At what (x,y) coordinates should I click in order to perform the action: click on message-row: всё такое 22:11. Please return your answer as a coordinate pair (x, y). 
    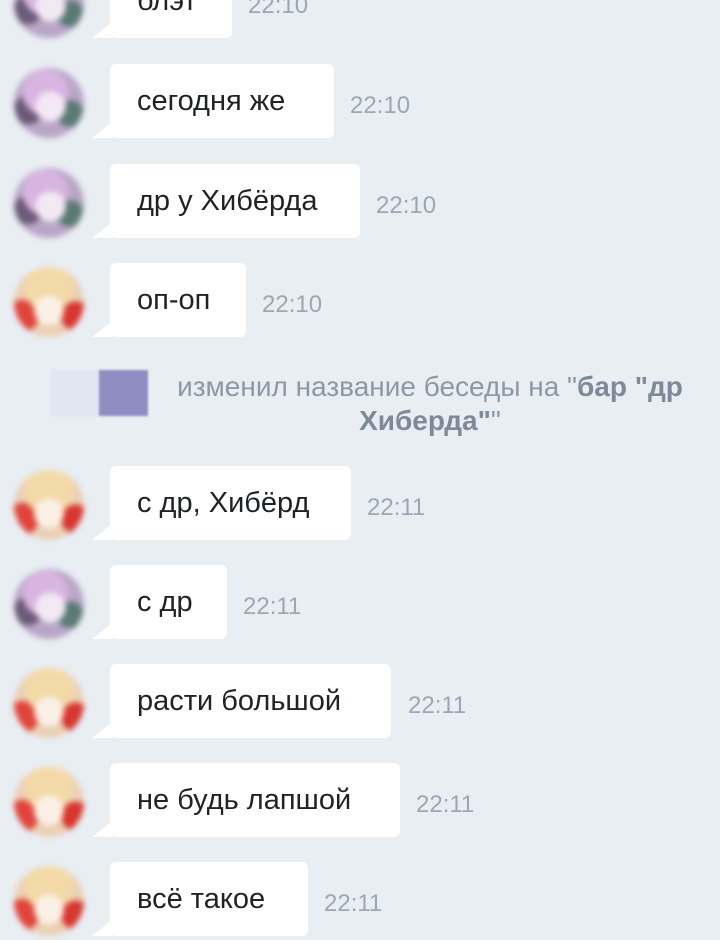
    Looking at the image, I should click on (360, 900).